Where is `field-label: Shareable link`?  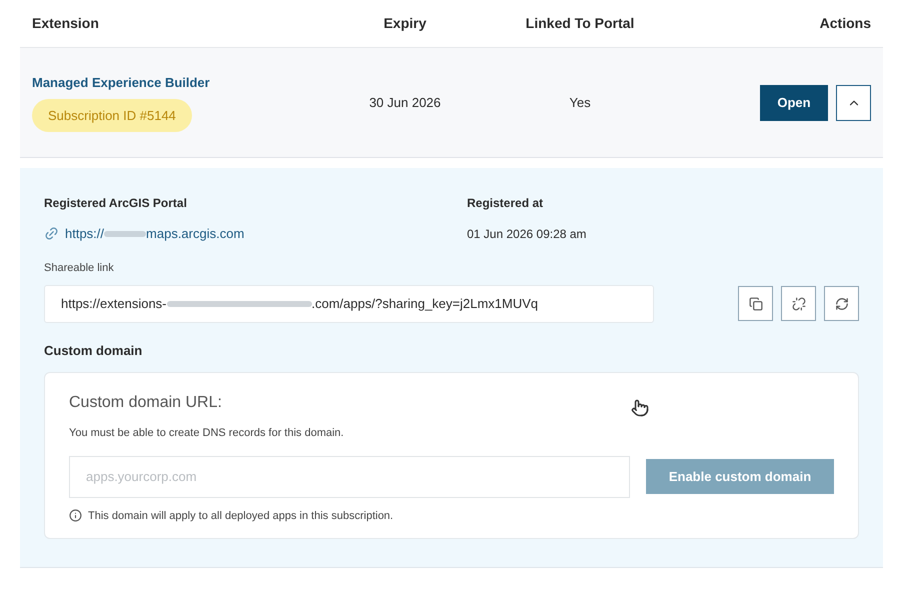
field-label: Shareable link is located at coordinates (79, 268).